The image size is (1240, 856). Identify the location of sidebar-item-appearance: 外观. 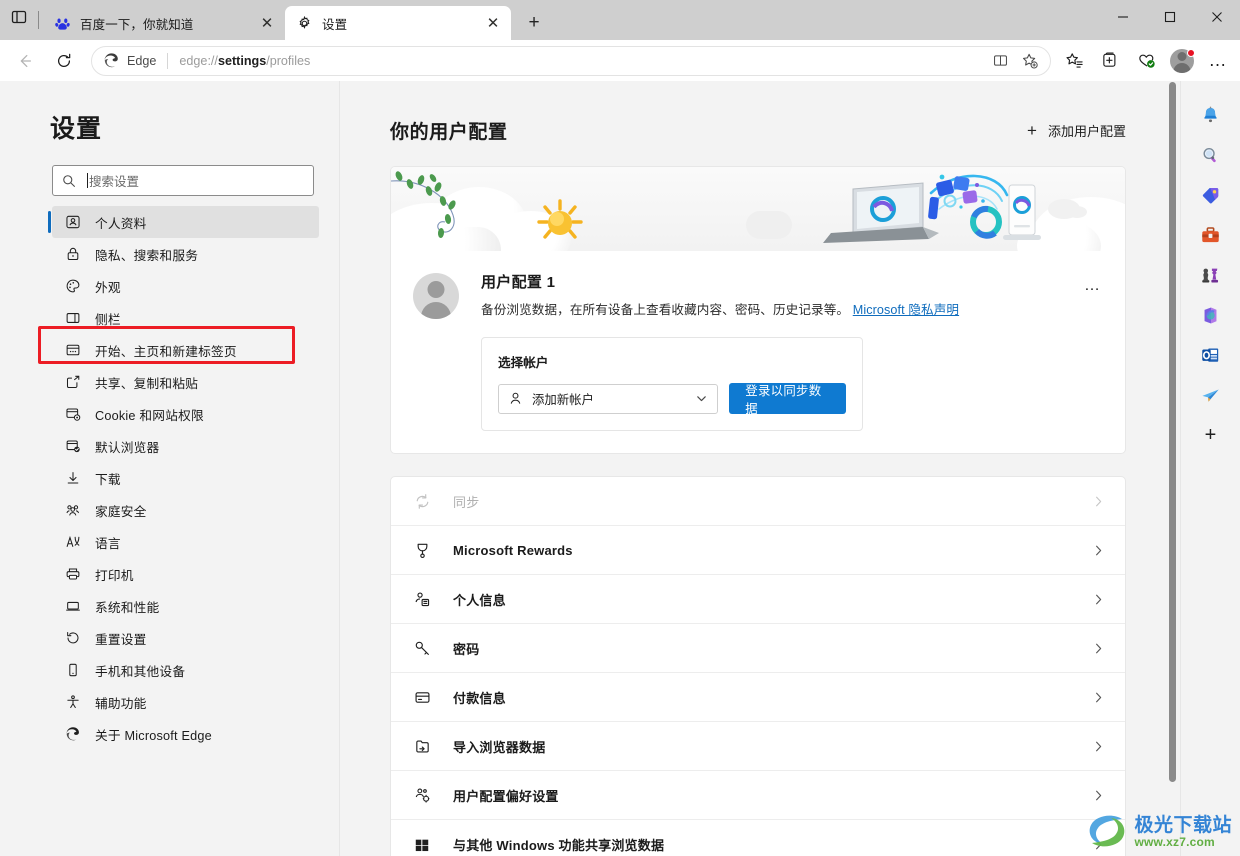
(185, 286).